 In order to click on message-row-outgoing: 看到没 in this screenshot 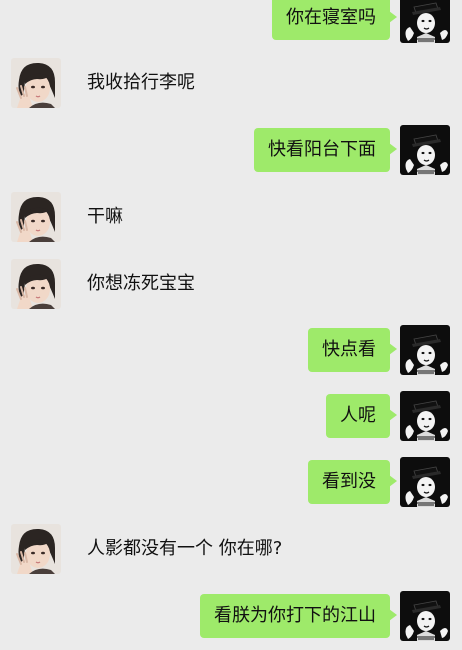, I will do `click(231, 482)`.